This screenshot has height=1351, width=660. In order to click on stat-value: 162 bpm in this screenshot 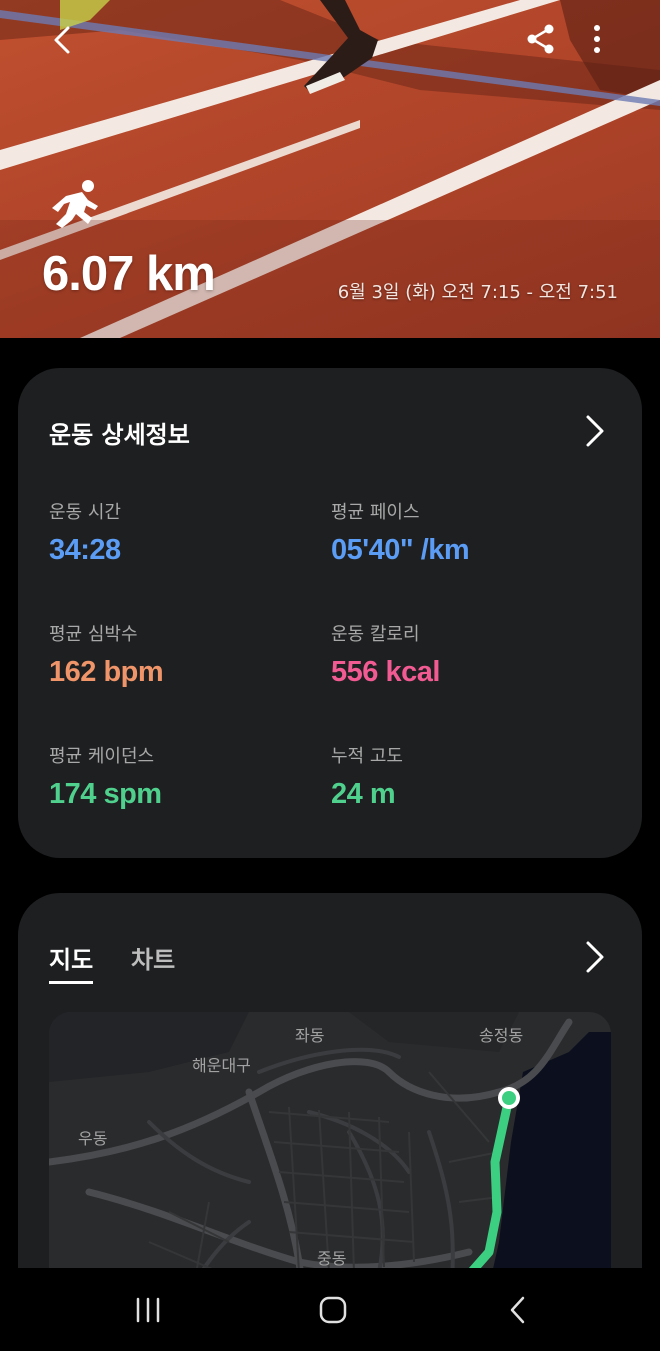, I will do `click(106, 672)`.